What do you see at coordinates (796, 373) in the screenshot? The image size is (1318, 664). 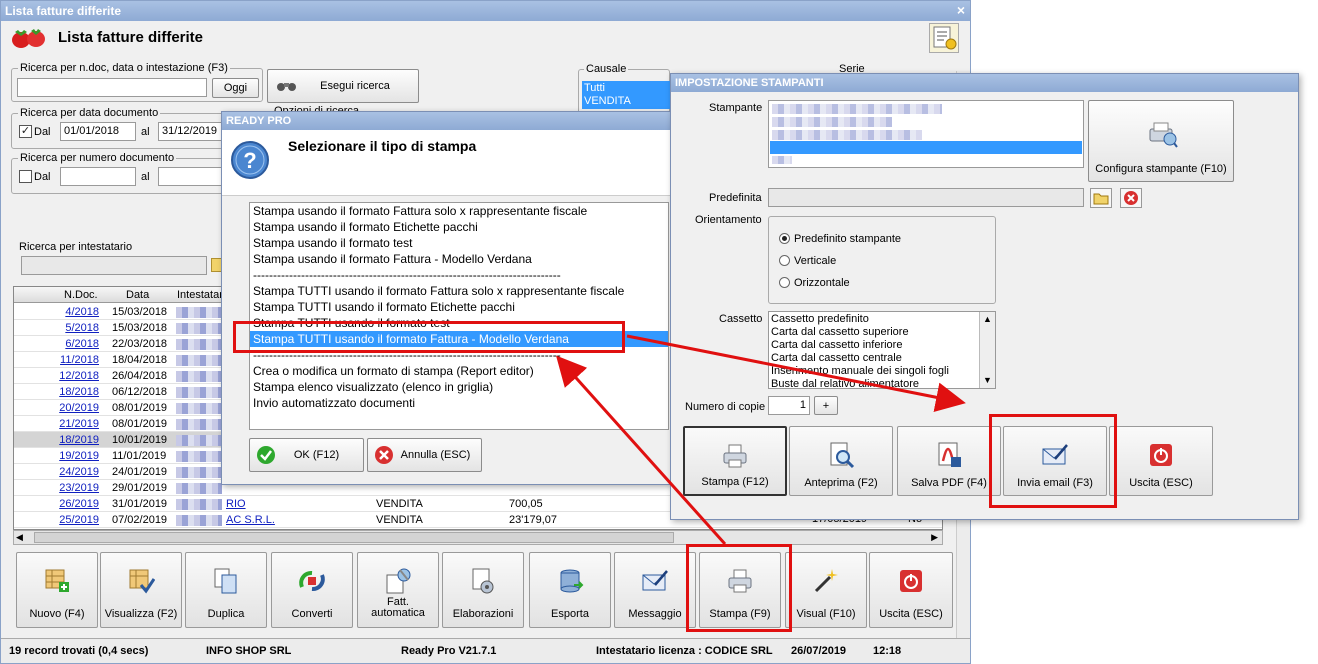 I see `arrow-to-invia-email` at bounding box center [796, 373].